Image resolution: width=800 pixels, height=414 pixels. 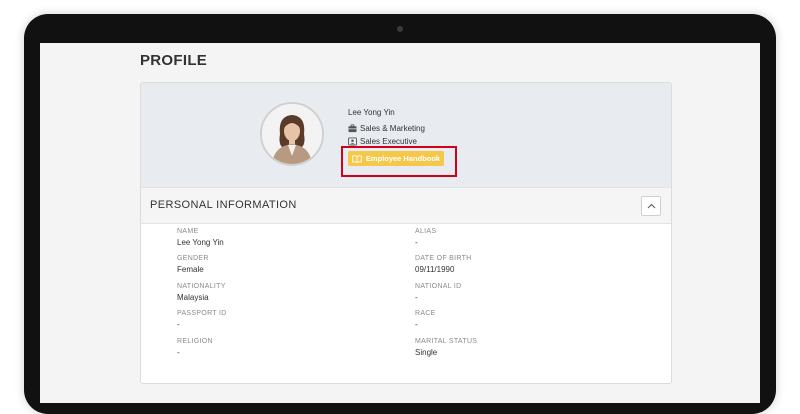 What do you see at coordinates (400, 29) in the screenshot?
I see `camera-icon` at bounding box center [400, 29].